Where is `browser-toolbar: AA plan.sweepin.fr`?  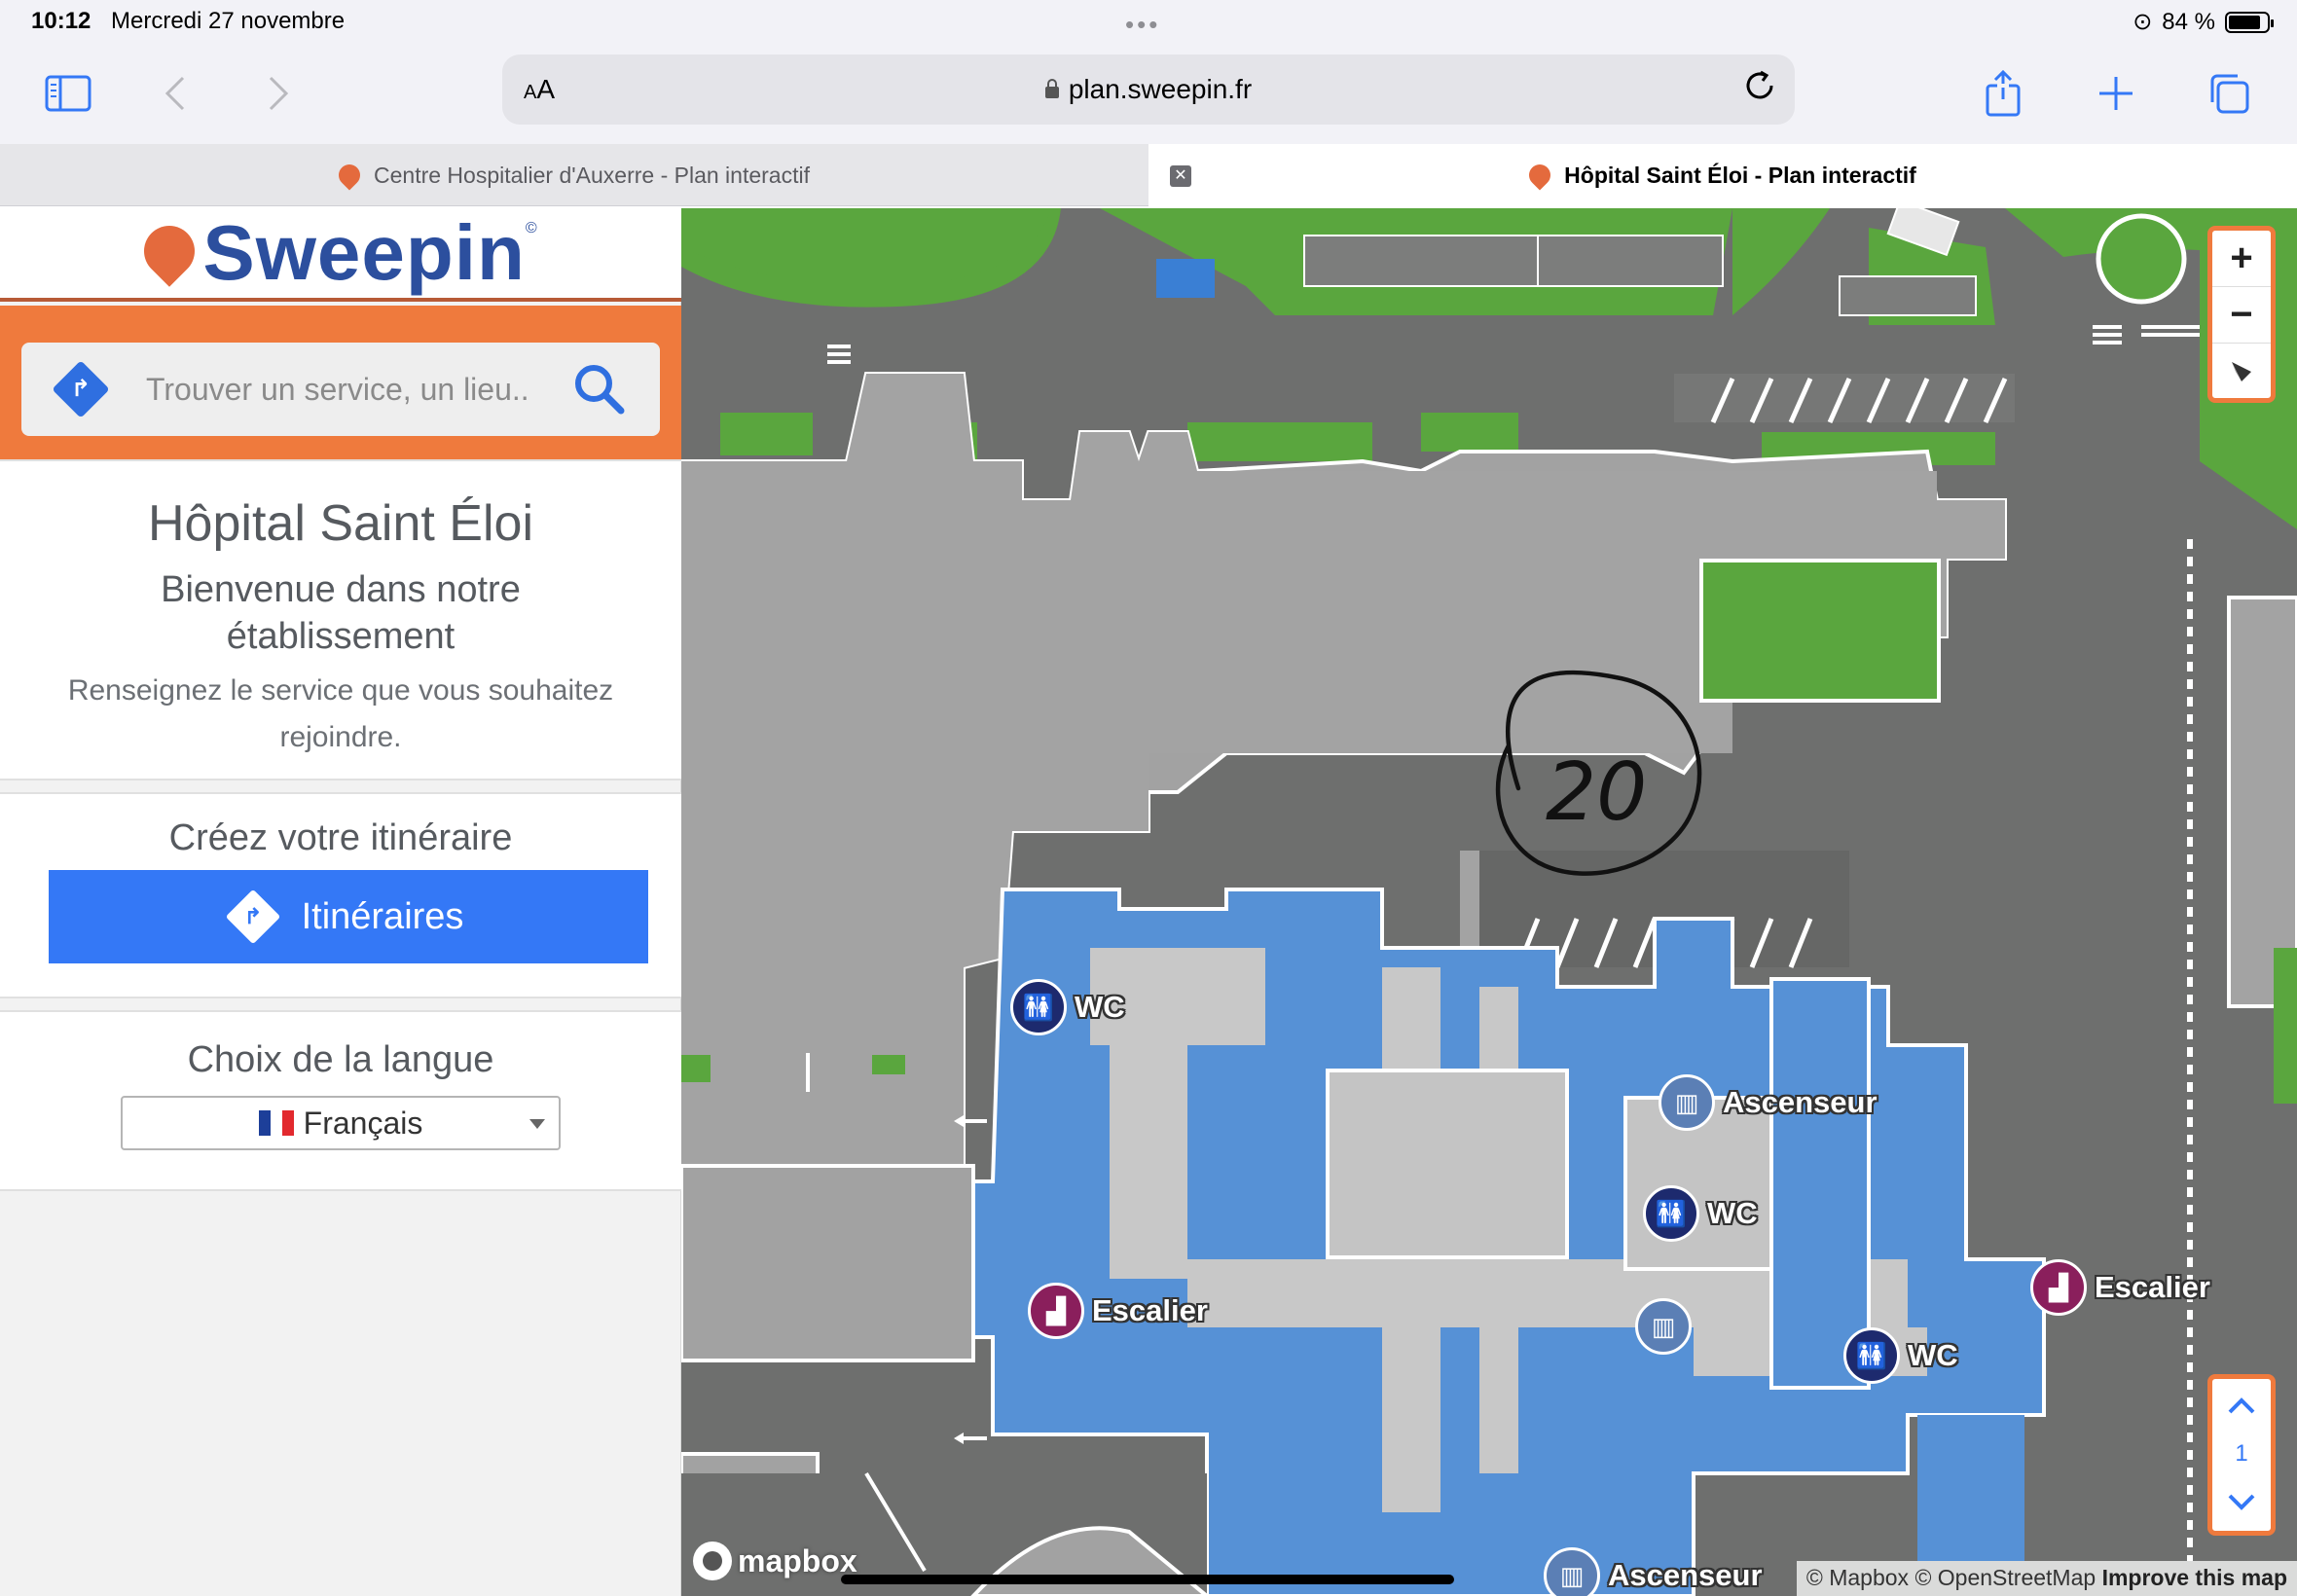 browser-toolbar: AA plan.sweepin.fr is located at coordinates (1148, 95).